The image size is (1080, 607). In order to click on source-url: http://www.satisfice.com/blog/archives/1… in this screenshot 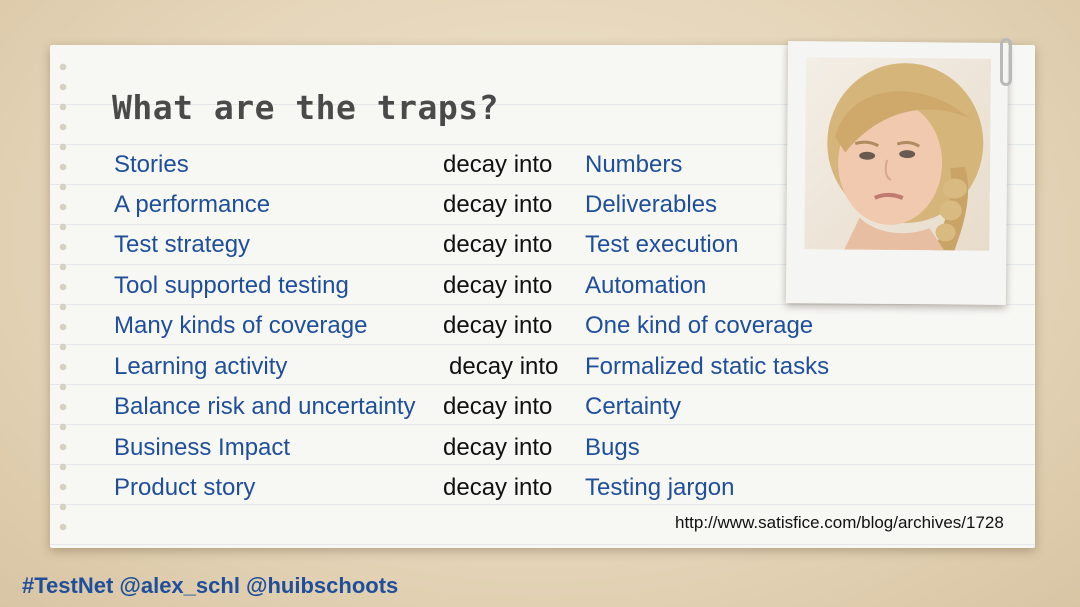, I will do `click(839, 522)`.